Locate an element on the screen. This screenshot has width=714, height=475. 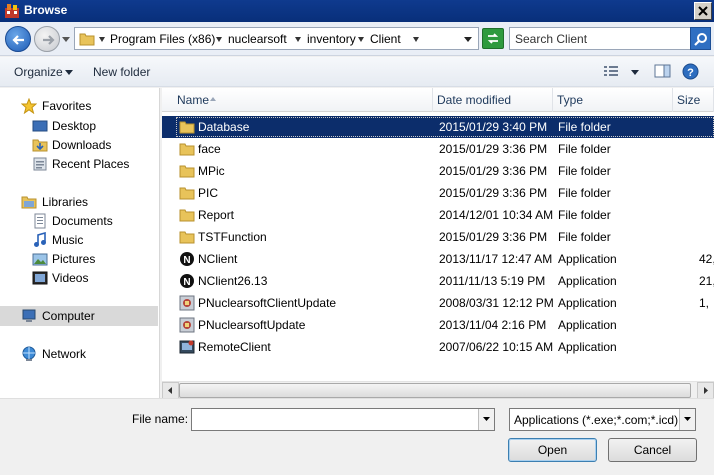
nav-documents: Documents is located at coordinates (79, 221).